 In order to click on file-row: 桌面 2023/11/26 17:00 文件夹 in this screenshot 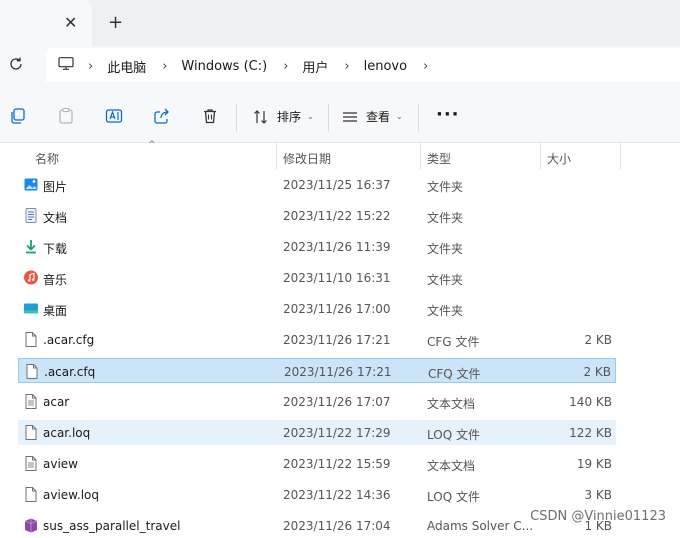, I will do `click(317, 308)`.